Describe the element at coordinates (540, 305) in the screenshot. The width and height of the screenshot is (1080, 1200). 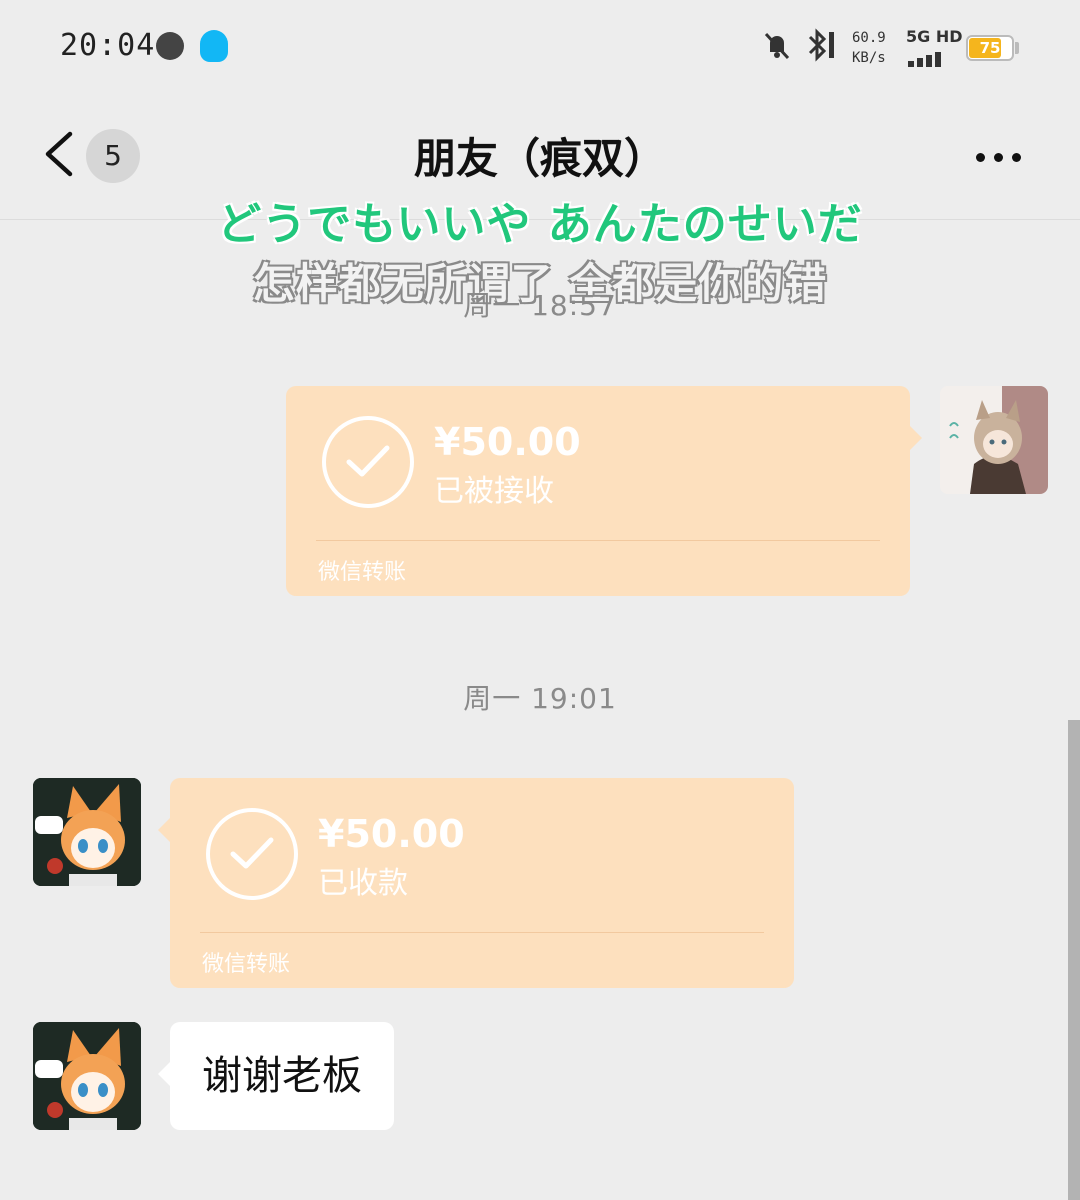
I see `message-timestamp: 周一 18:57` at that location.